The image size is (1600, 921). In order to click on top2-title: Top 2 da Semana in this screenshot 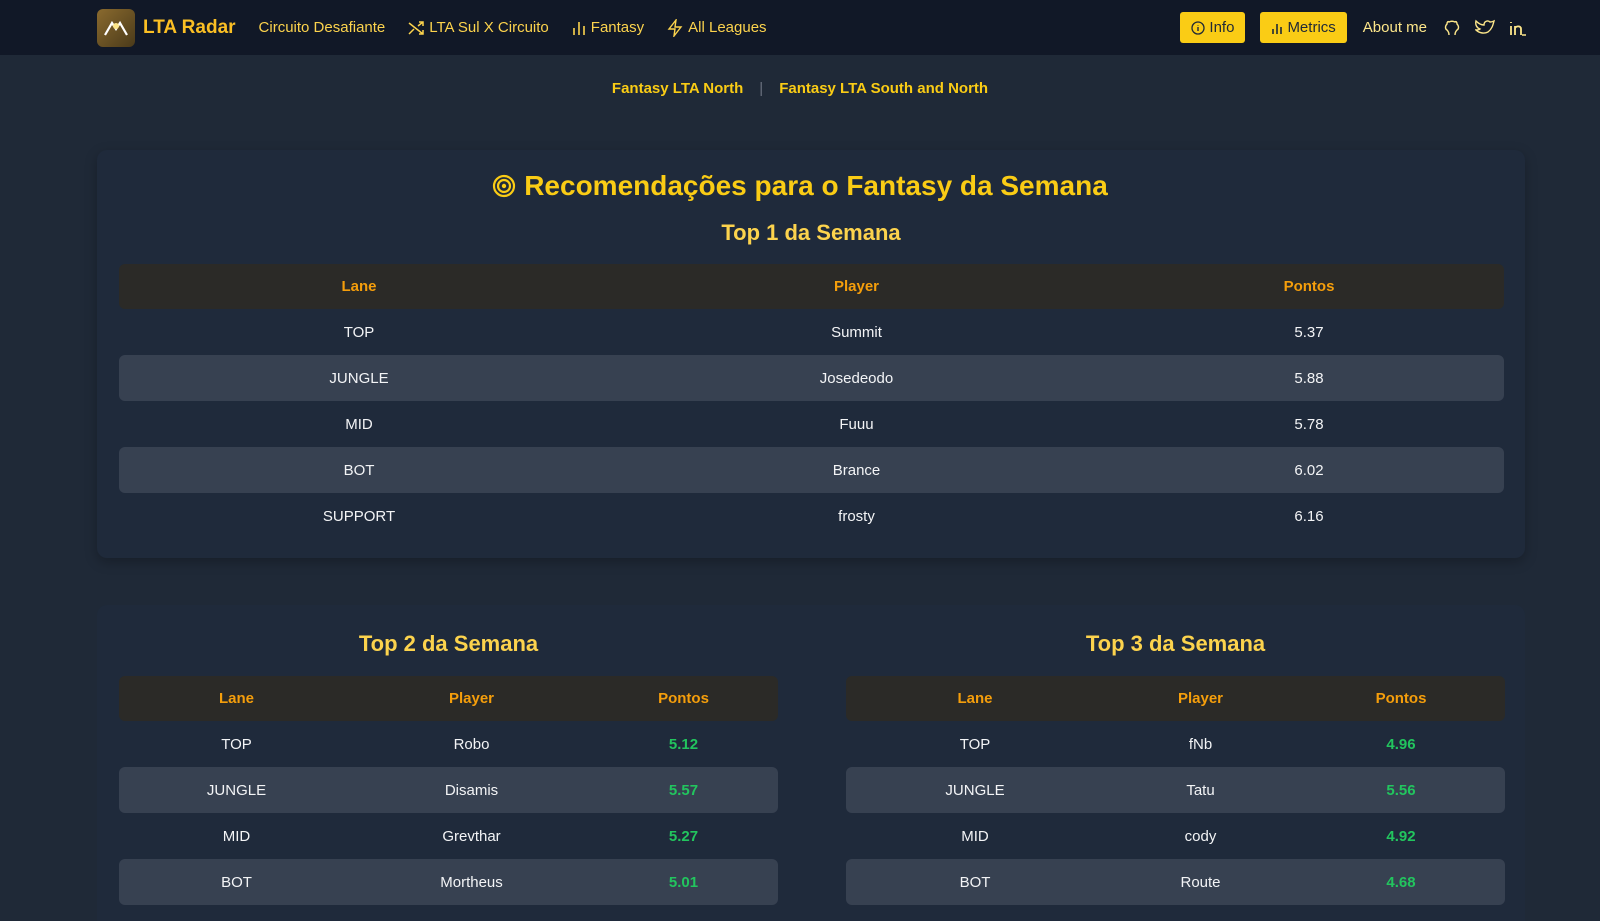, I will do `click(448, 643)`.